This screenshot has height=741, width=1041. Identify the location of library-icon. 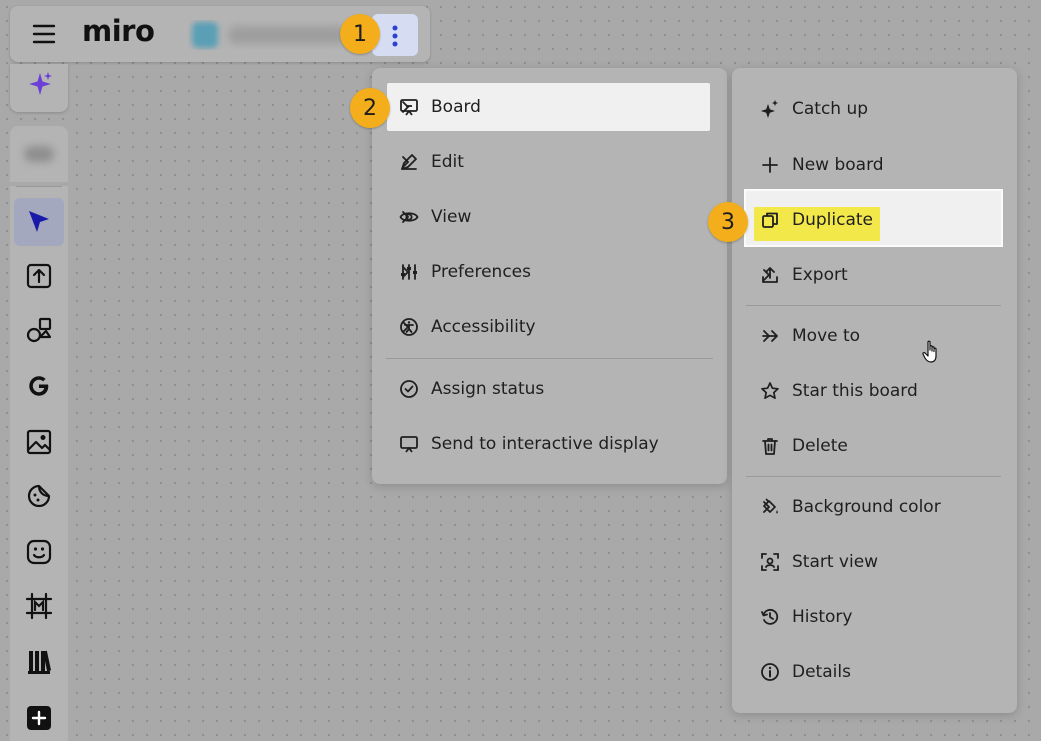
(39, 662).